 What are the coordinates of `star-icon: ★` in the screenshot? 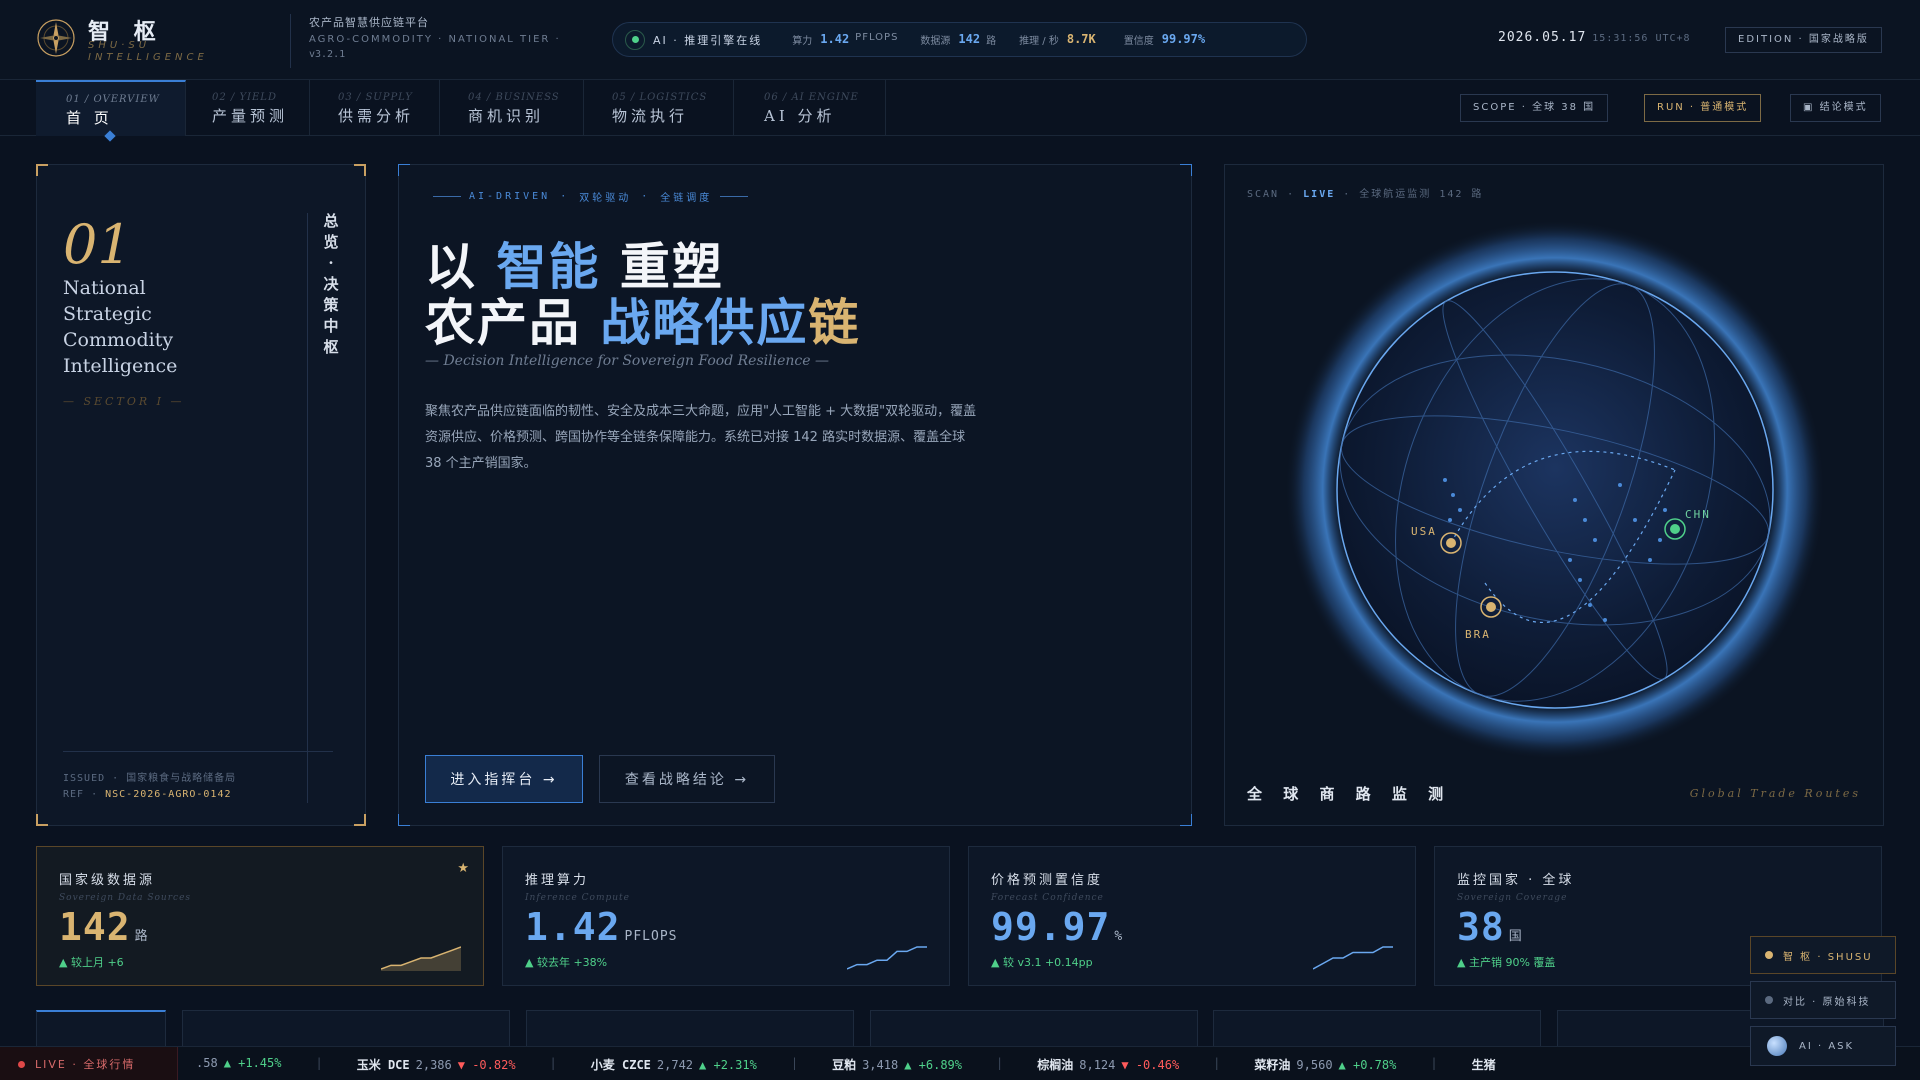 It's located at (463, 868).